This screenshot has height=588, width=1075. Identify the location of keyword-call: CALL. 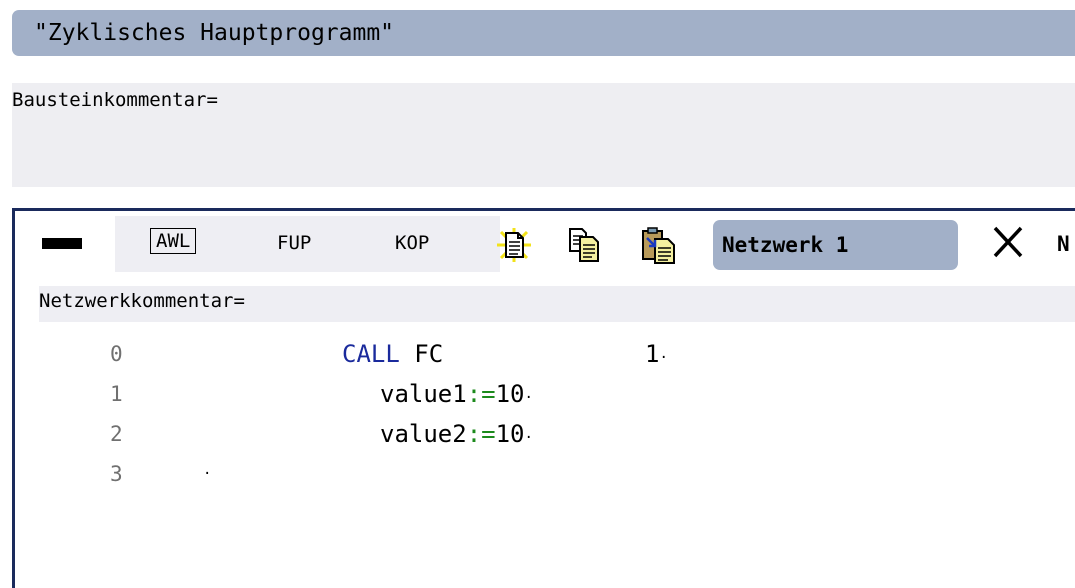
(371, 354).